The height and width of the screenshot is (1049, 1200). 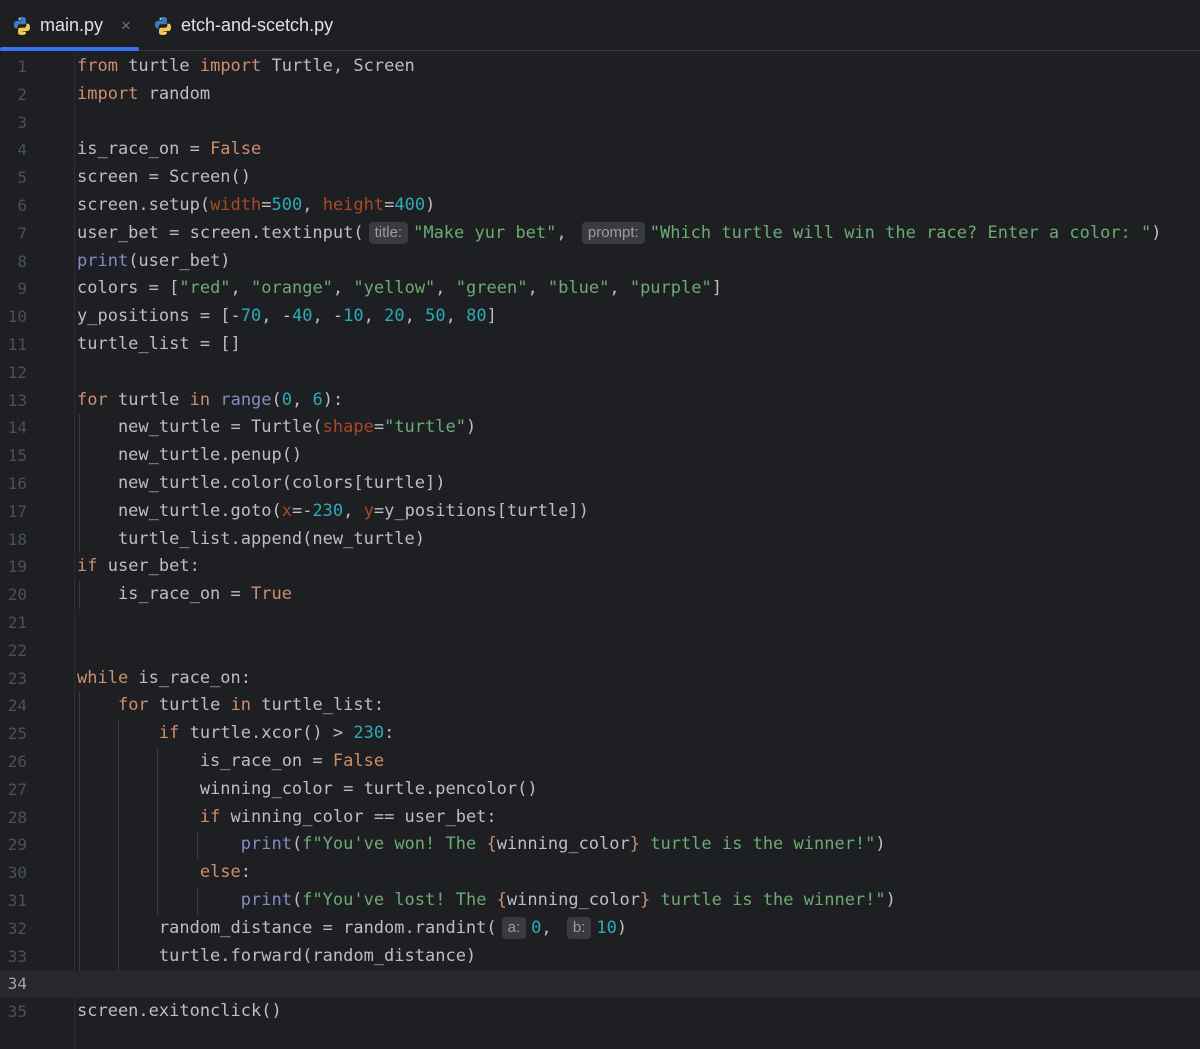 What do you see at coordinates (348, 427) in the screenshot?
I see `code-token: shape` at bounding box center [348, 427].